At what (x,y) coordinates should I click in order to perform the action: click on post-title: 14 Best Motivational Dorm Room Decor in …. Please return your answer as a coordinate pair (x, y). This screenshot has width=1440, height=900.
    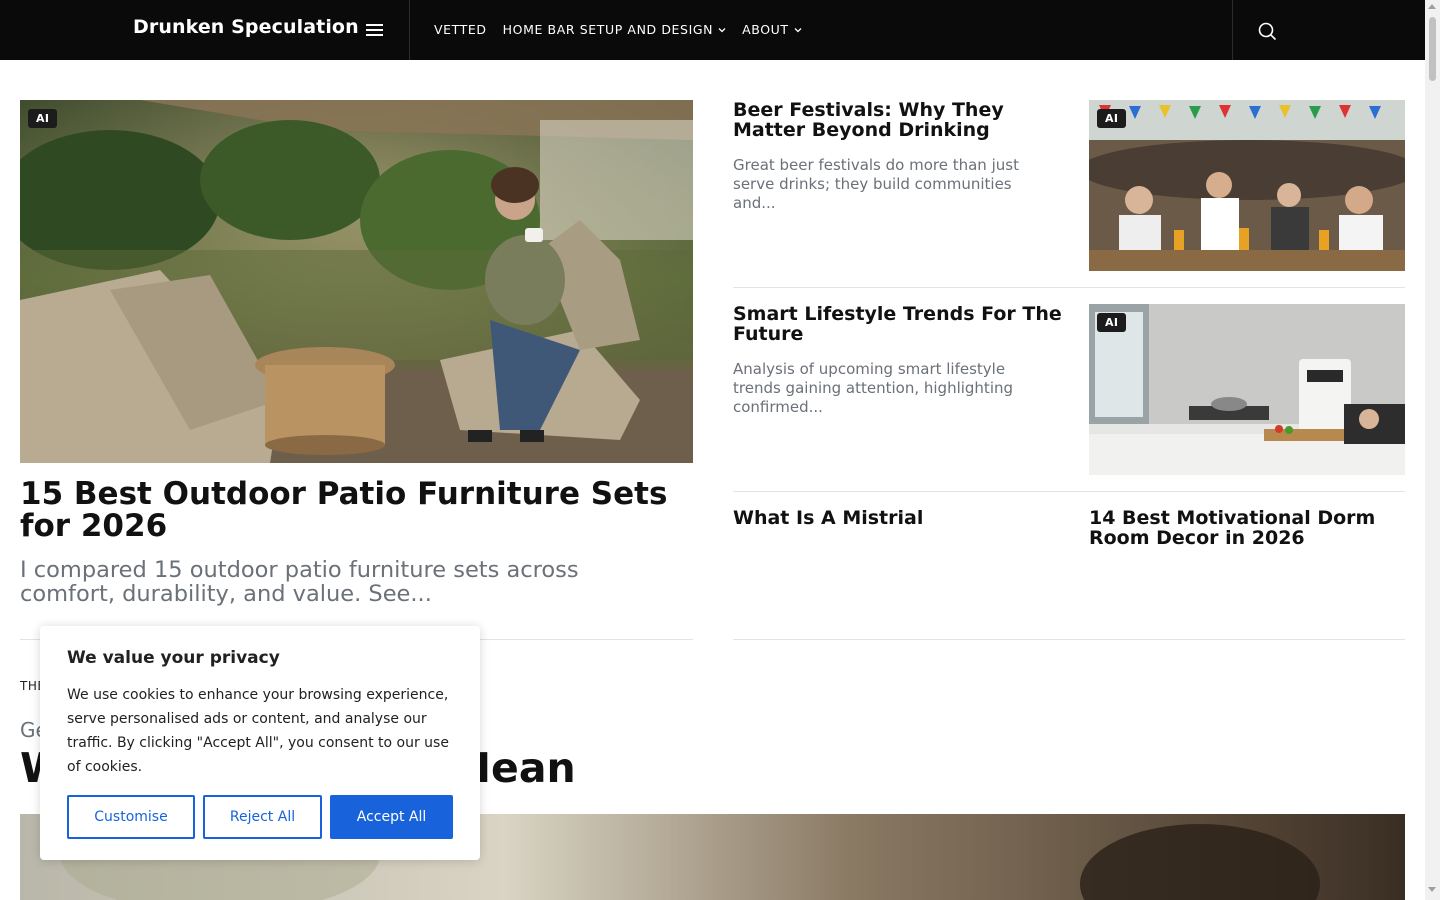
    Looking at the image, I should click on (1247, 528).